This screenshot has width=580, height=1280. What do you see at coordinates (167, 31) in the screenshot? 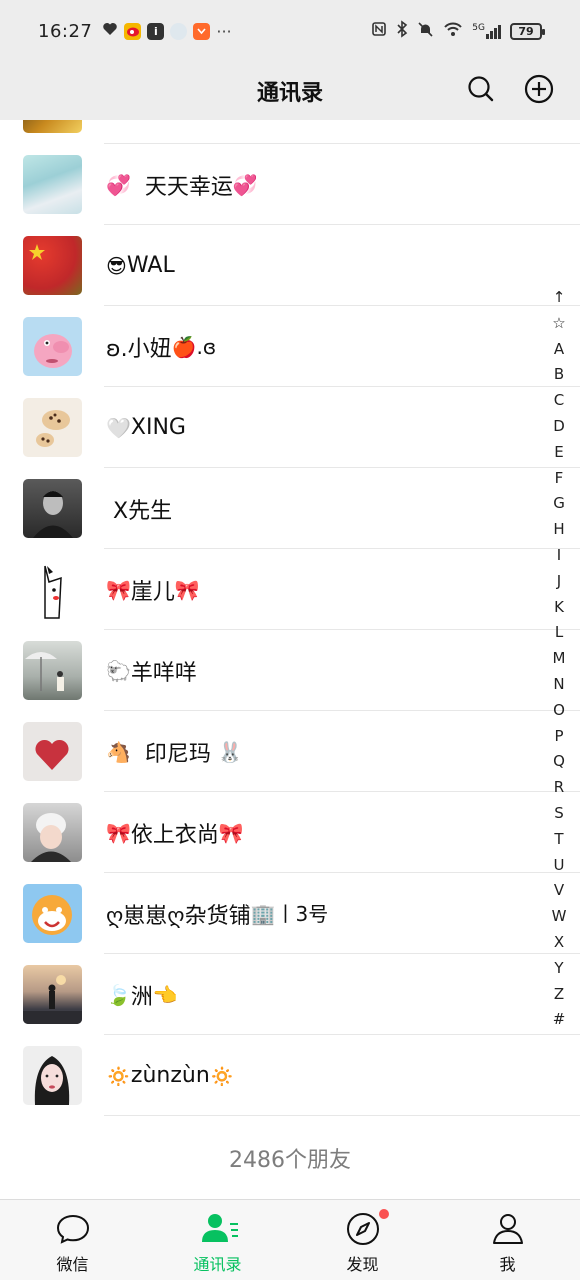
I see `notification-icons: i ···` at bounding box center [167, 31].